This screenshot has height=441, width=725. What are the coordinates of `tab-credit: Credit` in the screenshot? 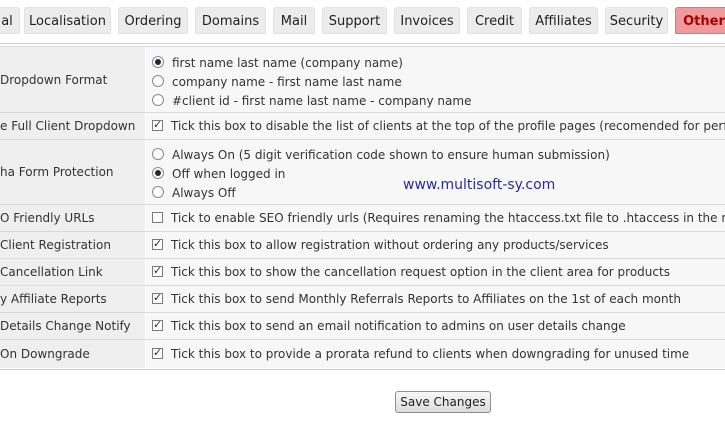 It's located at (494, 20).